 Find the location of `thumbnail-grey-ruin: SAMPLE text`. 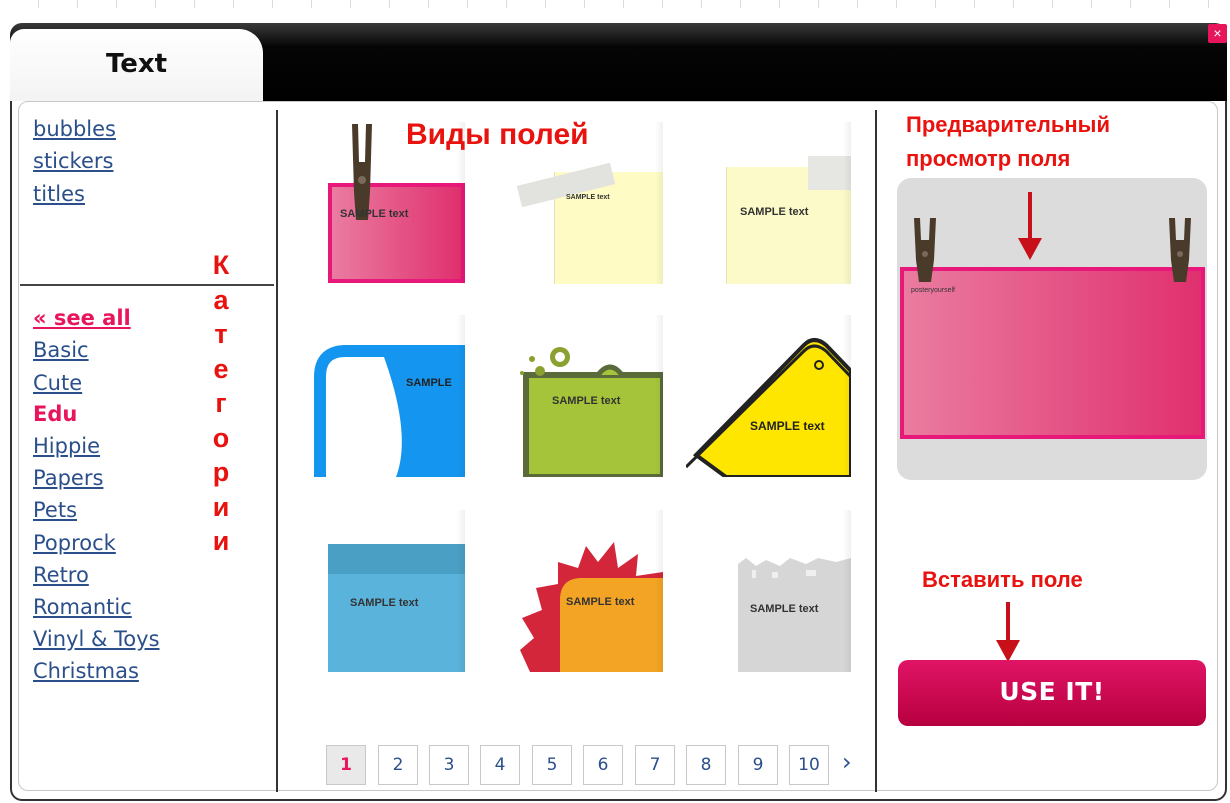

thumbnail-grey-ruin: SAMPLE text is located at coordinates (768, 591).